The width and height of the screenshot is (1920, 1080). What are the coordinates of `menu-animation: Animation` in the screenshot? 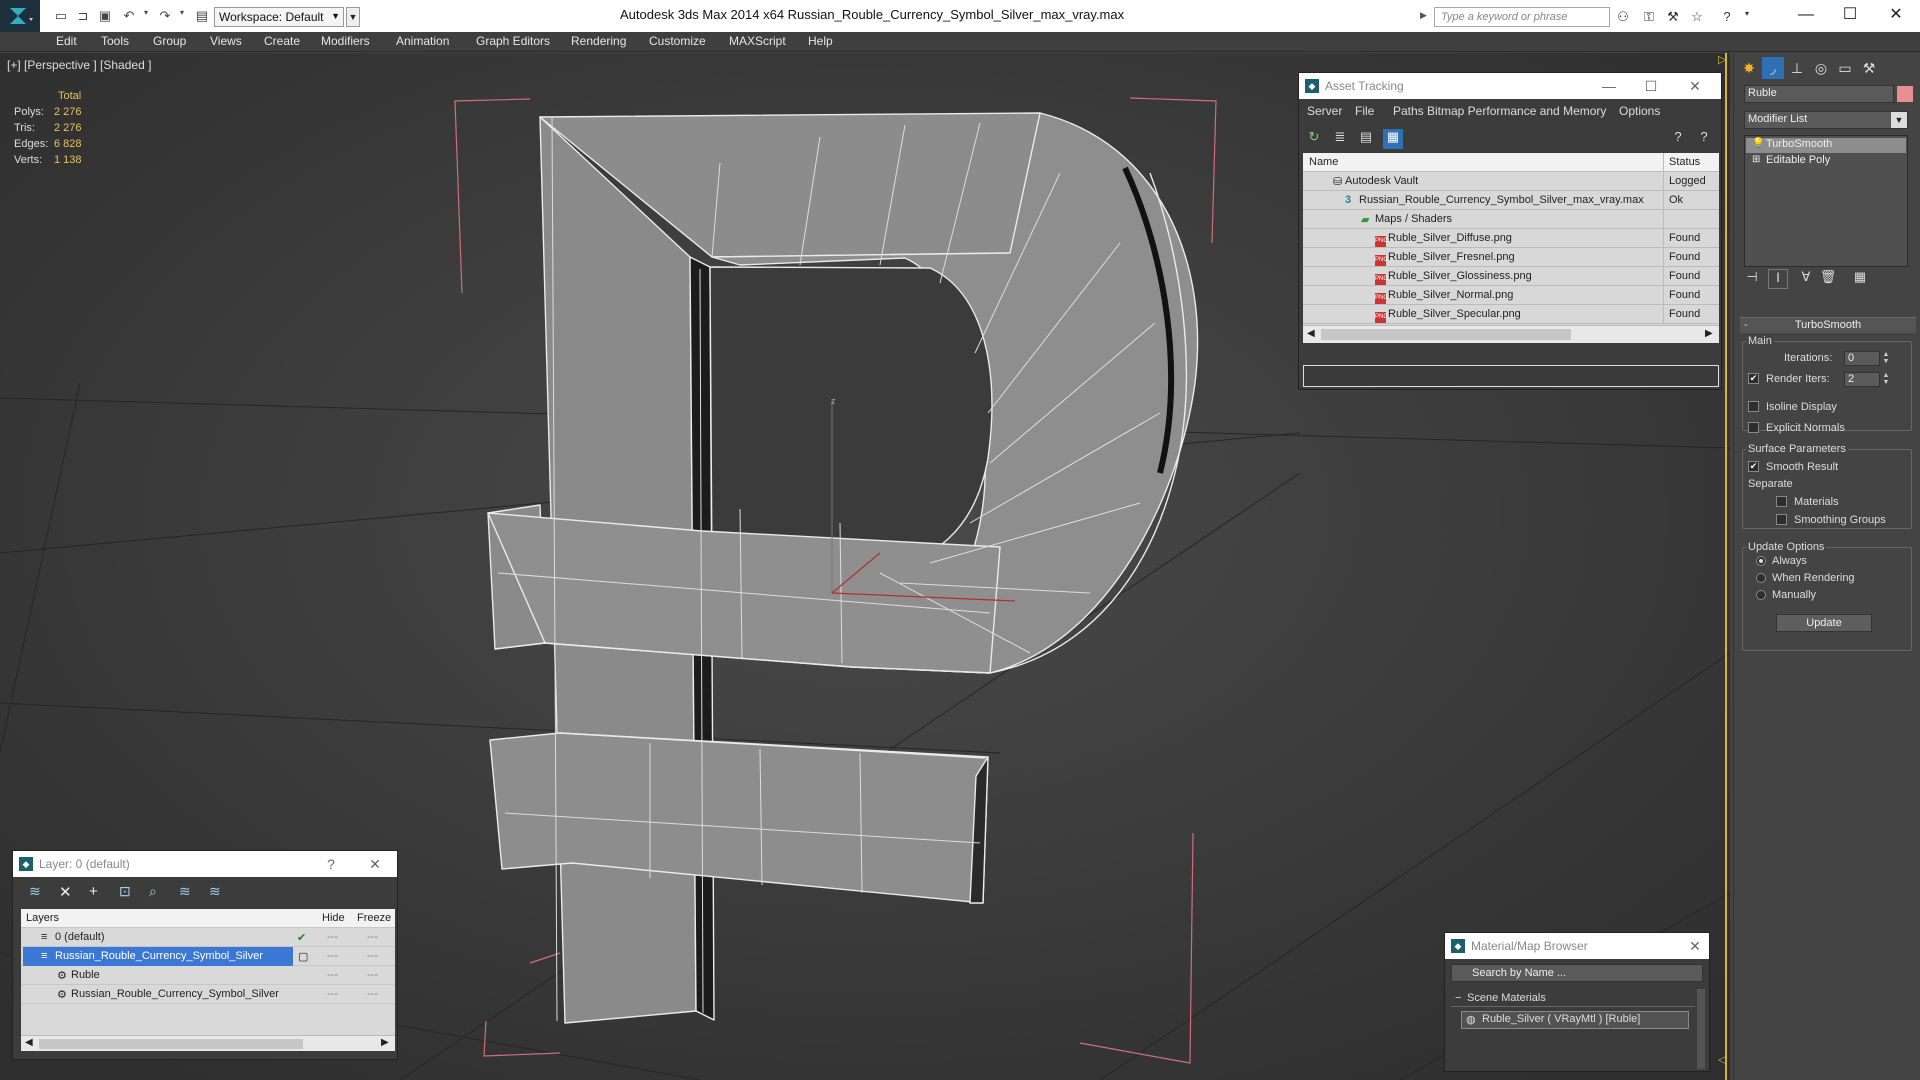 It's located at (422, 41).